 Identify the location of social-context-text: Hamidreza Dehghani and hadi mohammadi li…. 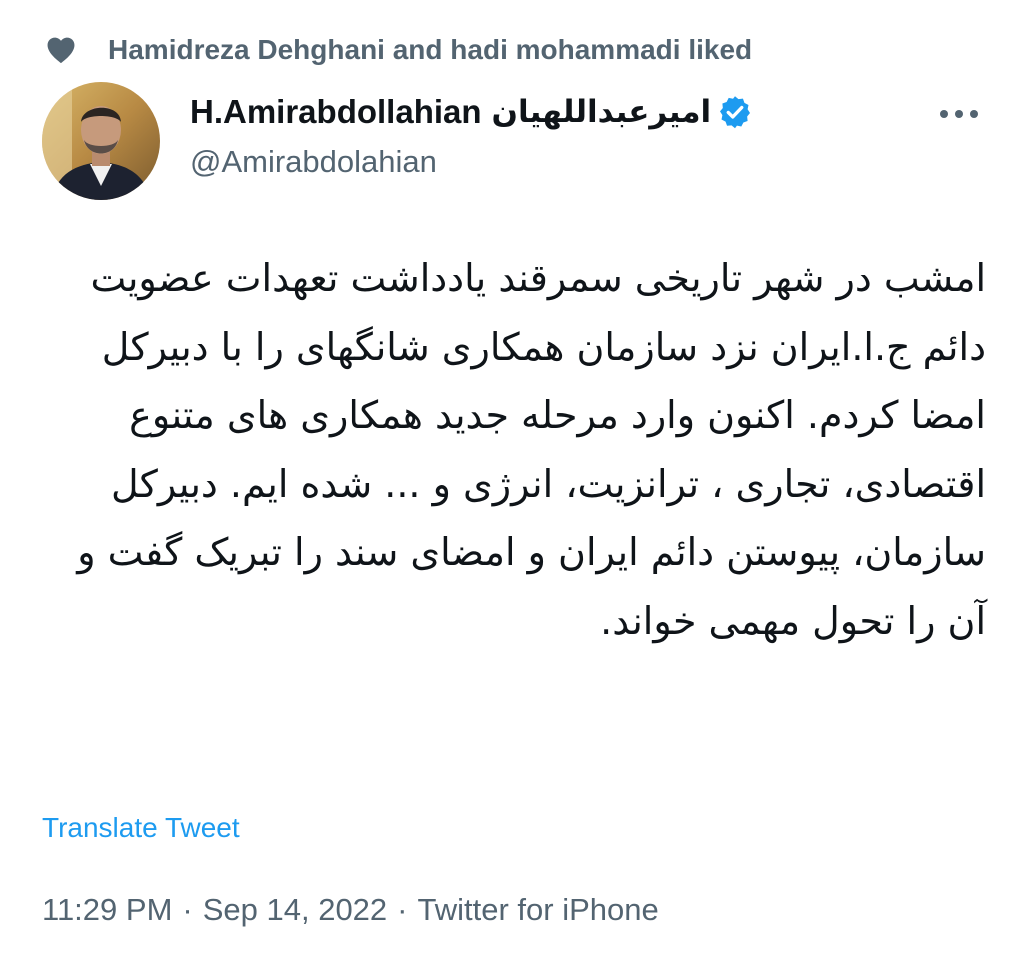
(430, 49).